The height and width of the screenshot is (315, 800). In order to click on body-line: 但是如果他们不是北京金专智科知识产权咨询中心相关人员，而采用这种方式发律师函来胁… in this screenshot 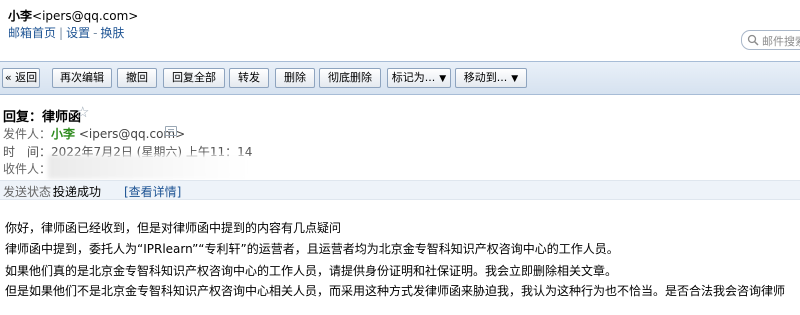, I will do `click(395, 291)`.